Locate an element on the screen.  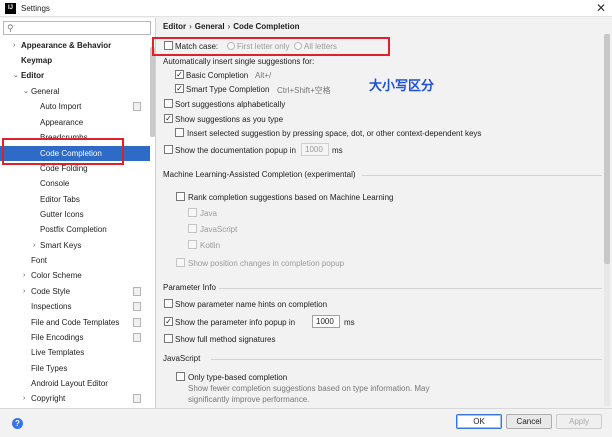
insert-selected-checkbox is located at coordinates (179, 132).